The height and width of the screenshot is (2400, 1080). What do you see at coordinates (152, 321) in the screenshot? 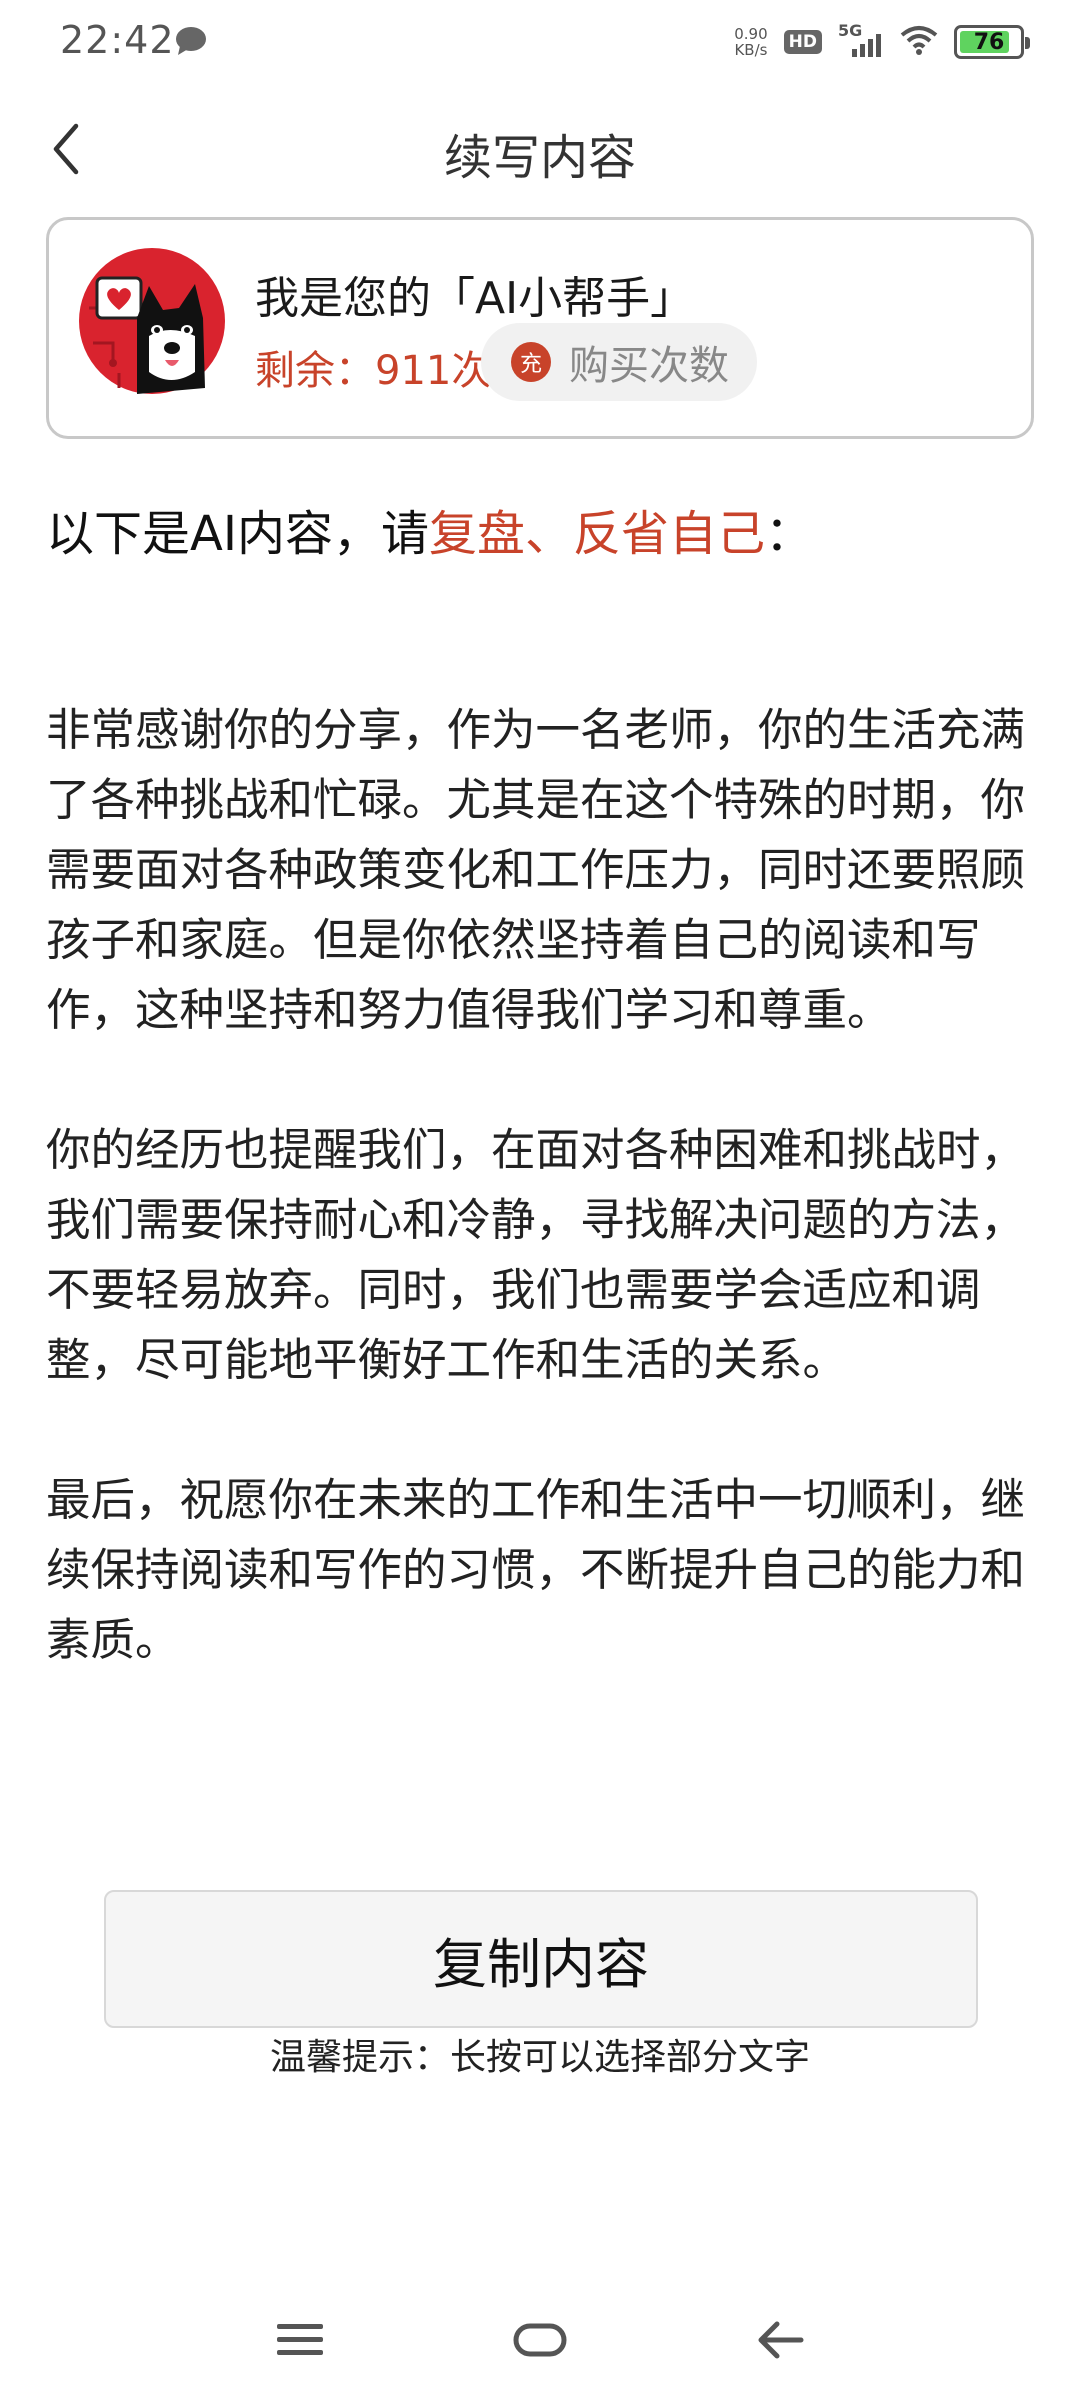
I see `avatar` at bounding box center [152, 321].